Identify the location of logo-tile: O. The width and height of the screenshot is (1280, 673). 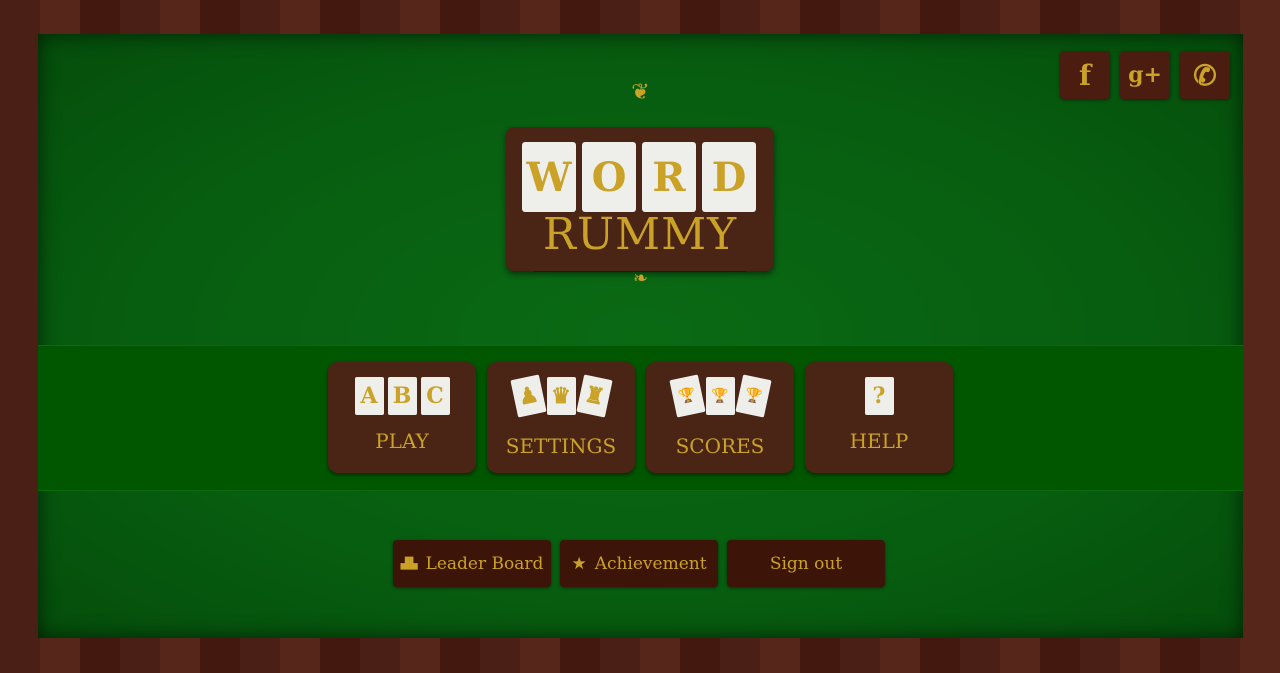
(609, 177).